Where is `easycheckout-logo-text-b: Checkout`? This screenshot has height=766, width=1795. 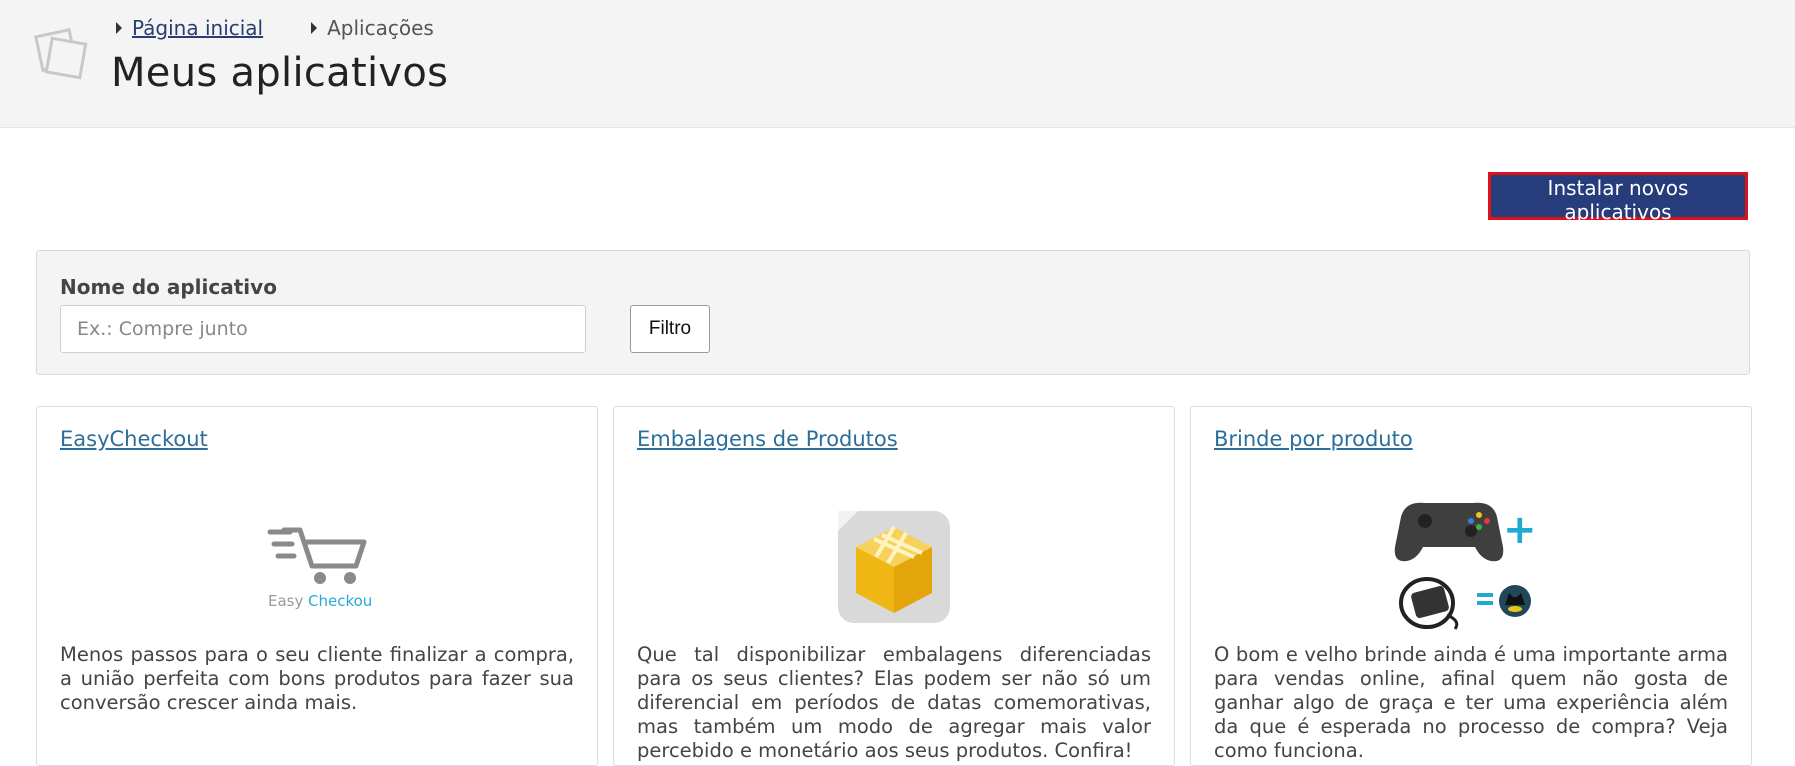 easycheckout-logo-text-b: Checkout is located at coordinates (340, 601).